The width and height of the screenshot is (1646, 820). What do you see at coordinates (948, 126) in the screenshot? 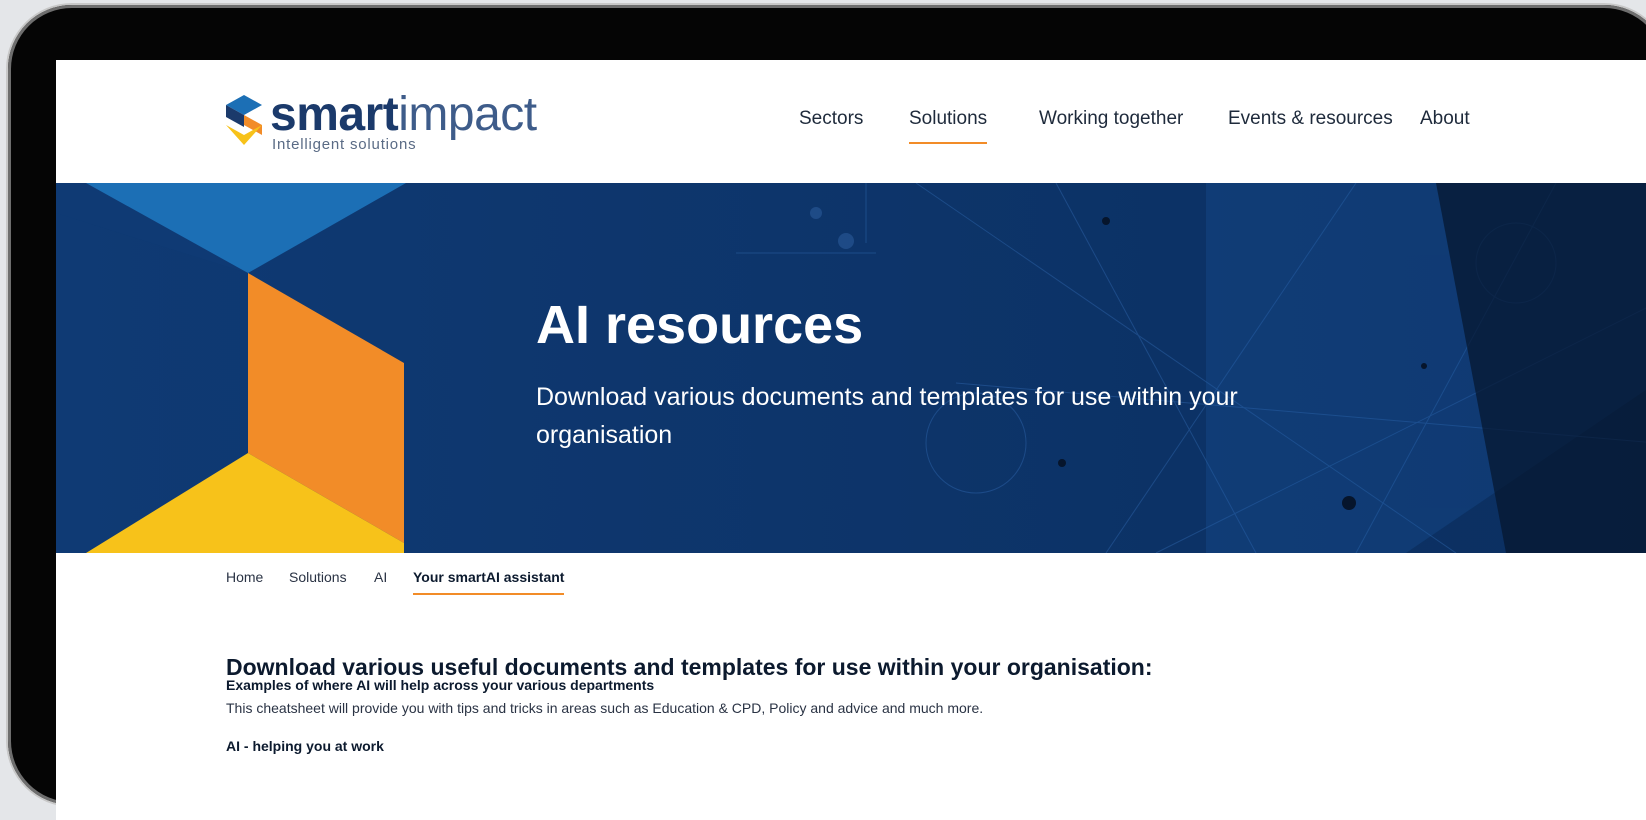
I see `nav-item-solutions: Solutions` at bounding box center [948, 126].